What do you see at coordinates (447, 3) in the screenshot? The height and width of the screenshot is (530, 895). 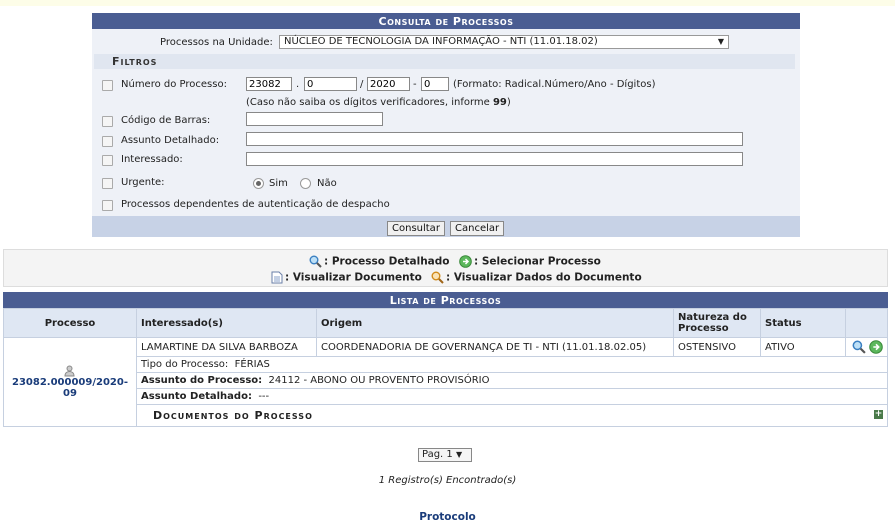 I see `top-strip` at bounding box center [447, 3].